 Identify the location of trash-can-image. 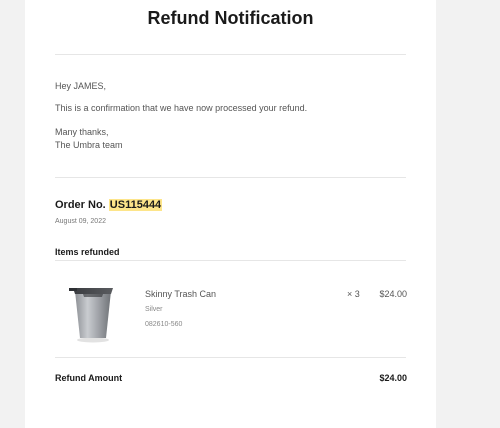
(91, 315).